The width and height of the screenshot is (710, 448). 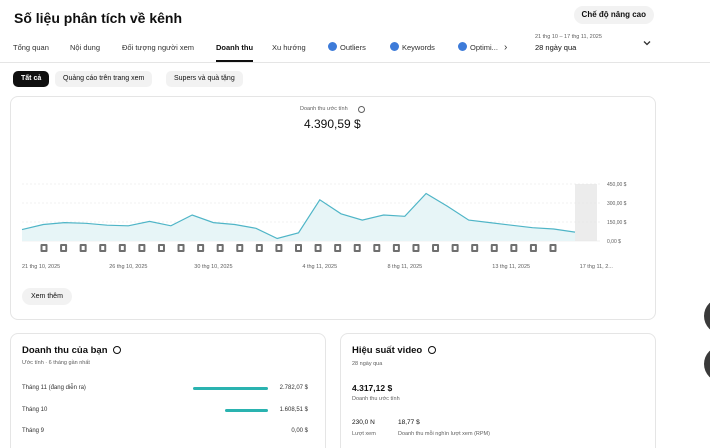 What do you see at coordinates (613, 15) in the screenshot?
I see `advanced-mode-button: Chế độ nâng cao` at bounding box center [613, 15].